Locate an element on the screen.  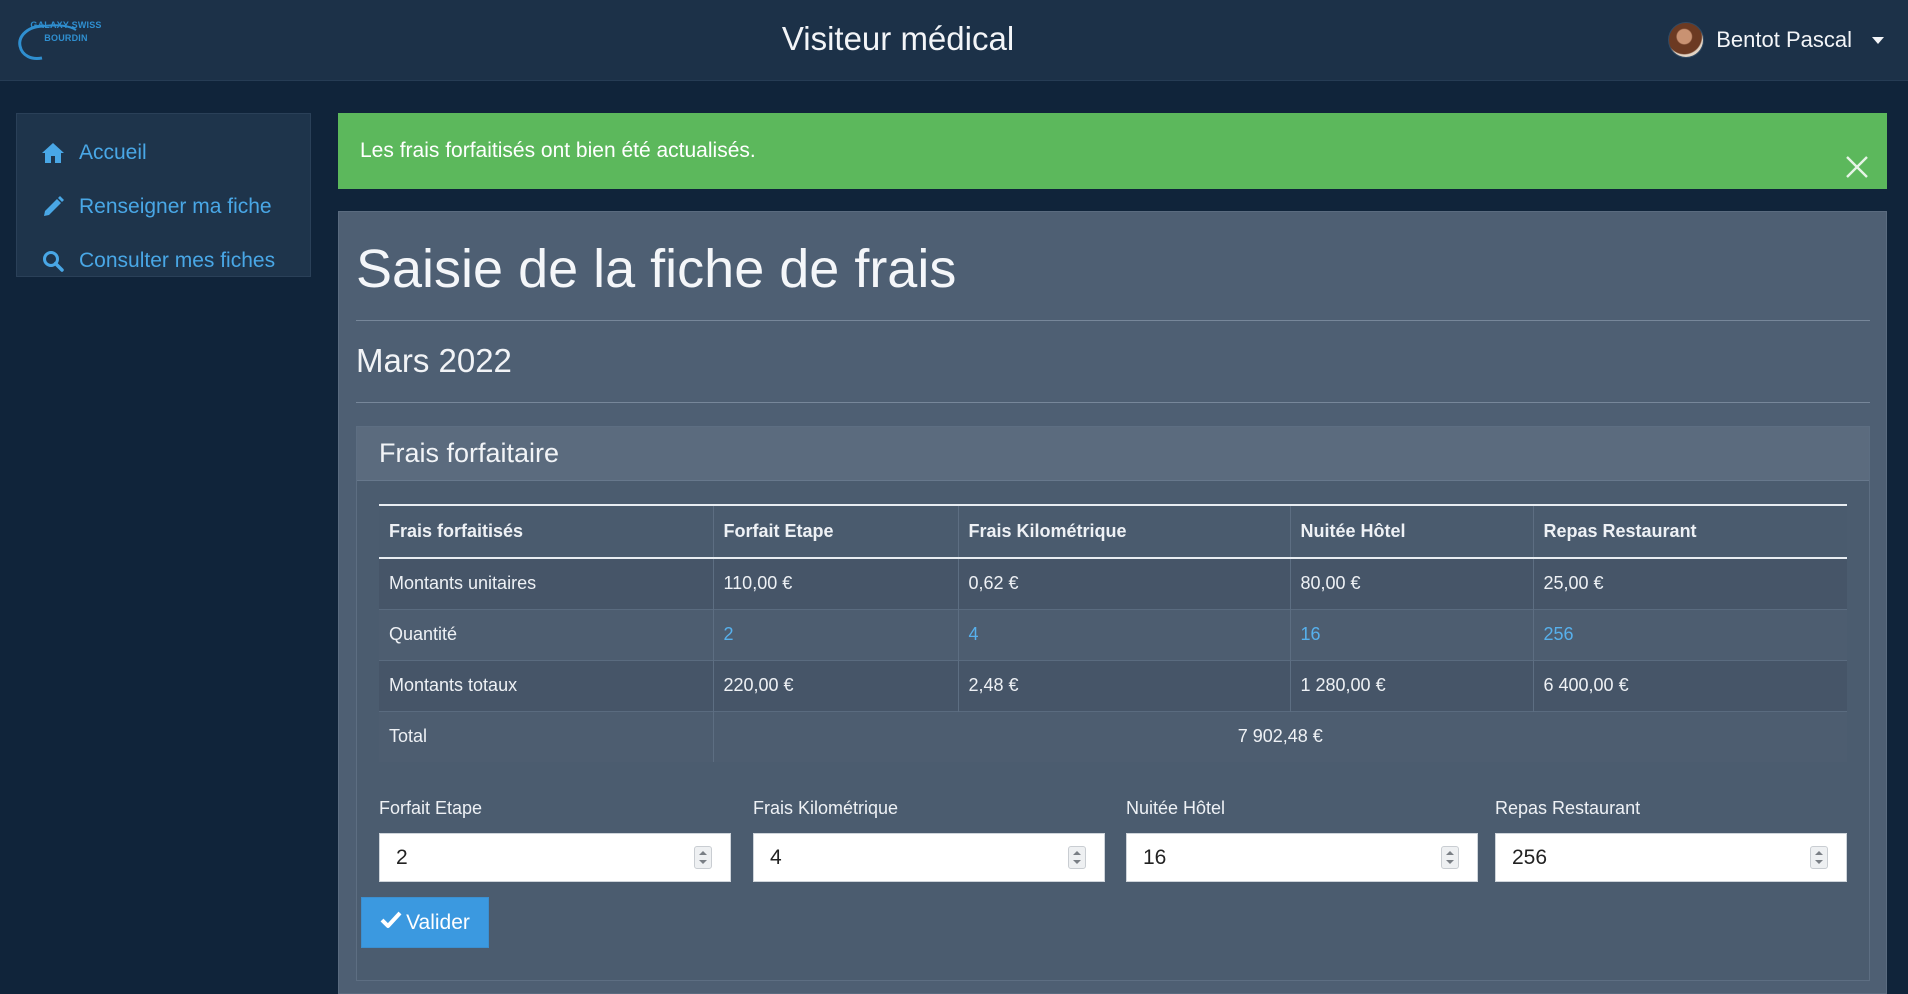
table-cell: 25,00 € is located at coordinates (1689, 583).